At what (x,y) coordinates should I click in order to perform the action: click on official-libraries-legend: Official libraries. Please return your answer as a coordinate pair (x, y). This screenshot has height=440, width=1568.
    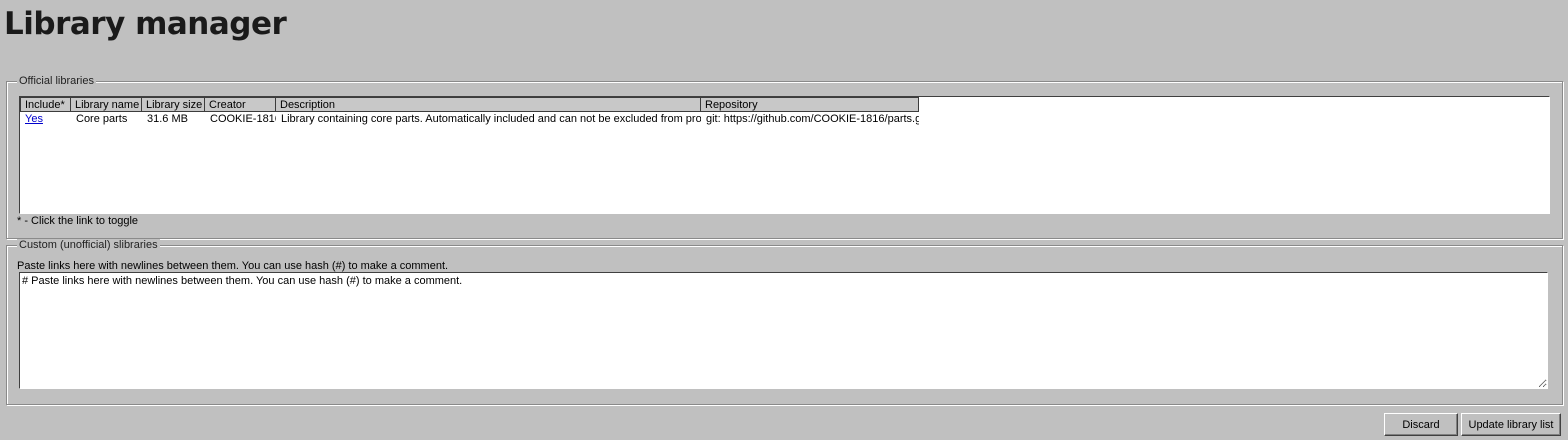
    Looking at the image, I should click on (56, 81).